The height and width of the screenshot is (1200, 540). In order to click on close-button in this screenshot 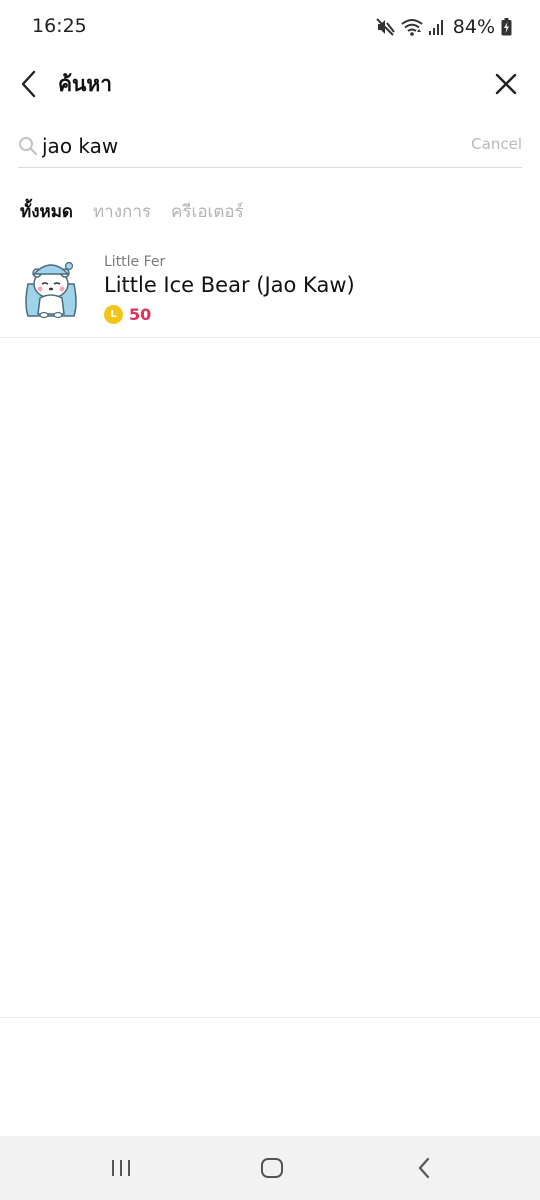, I will do `click(506, 84)`.